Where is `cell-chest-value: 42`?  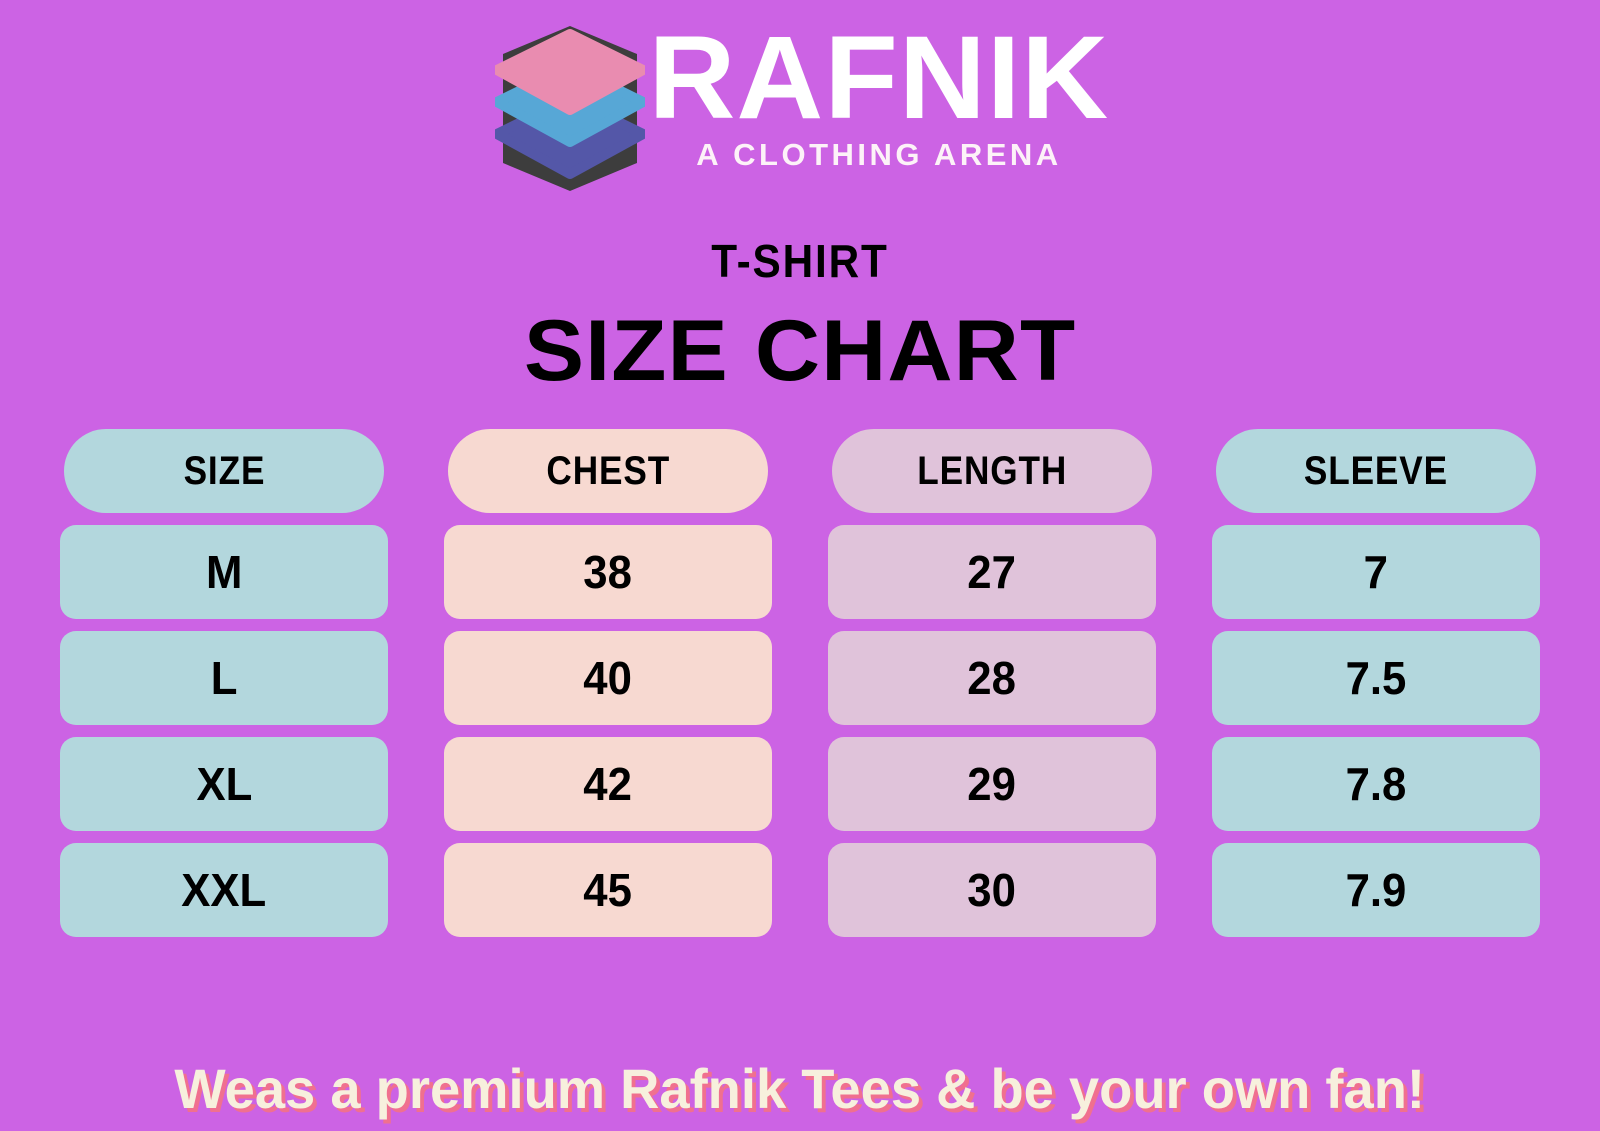 cell-chest-value: 42 is located at coordinates (608, 784).